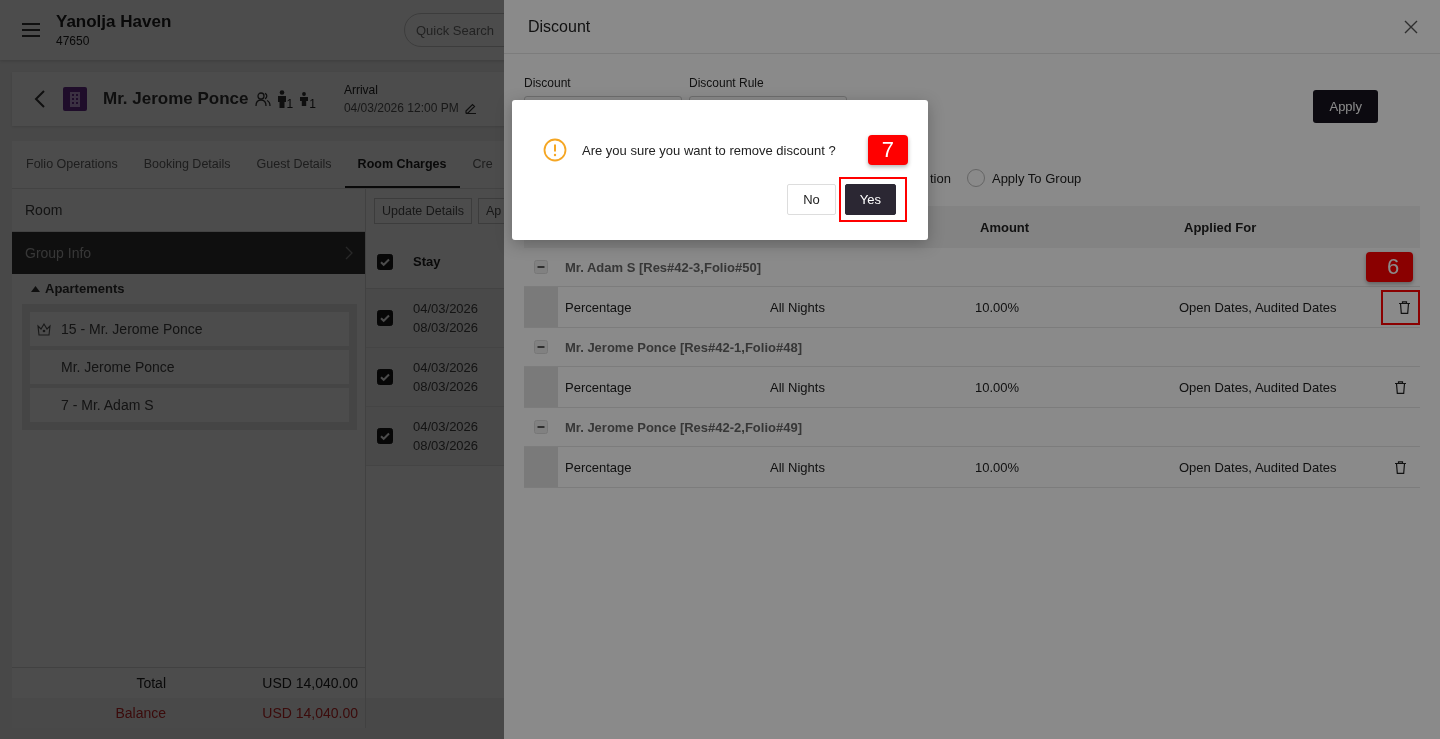 The height and width of the screenshot is (739, 1440). Describe the element at coordinates (44, 329) in the screenshot. I see `crown-icon` at that location.